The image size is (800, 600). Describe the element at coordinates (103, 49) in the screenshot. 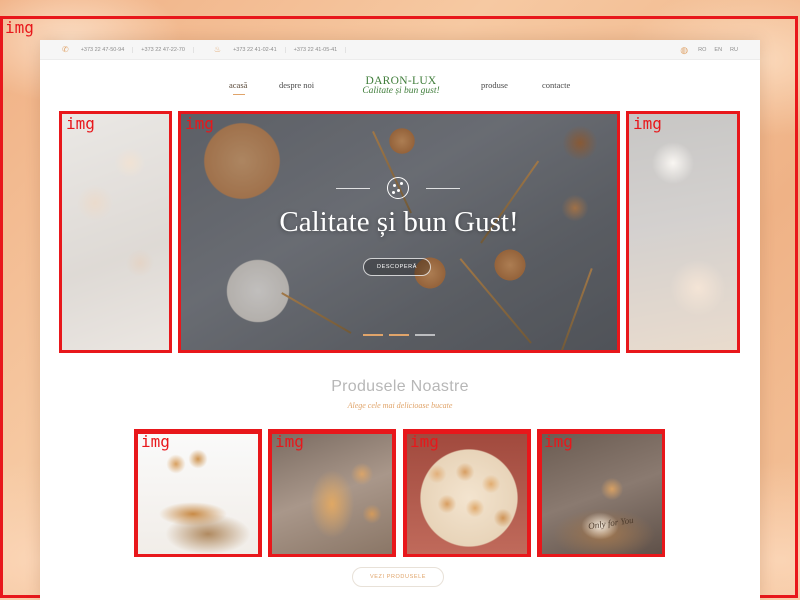

I see `phone-1: +373 22 47-50-94` at that location.